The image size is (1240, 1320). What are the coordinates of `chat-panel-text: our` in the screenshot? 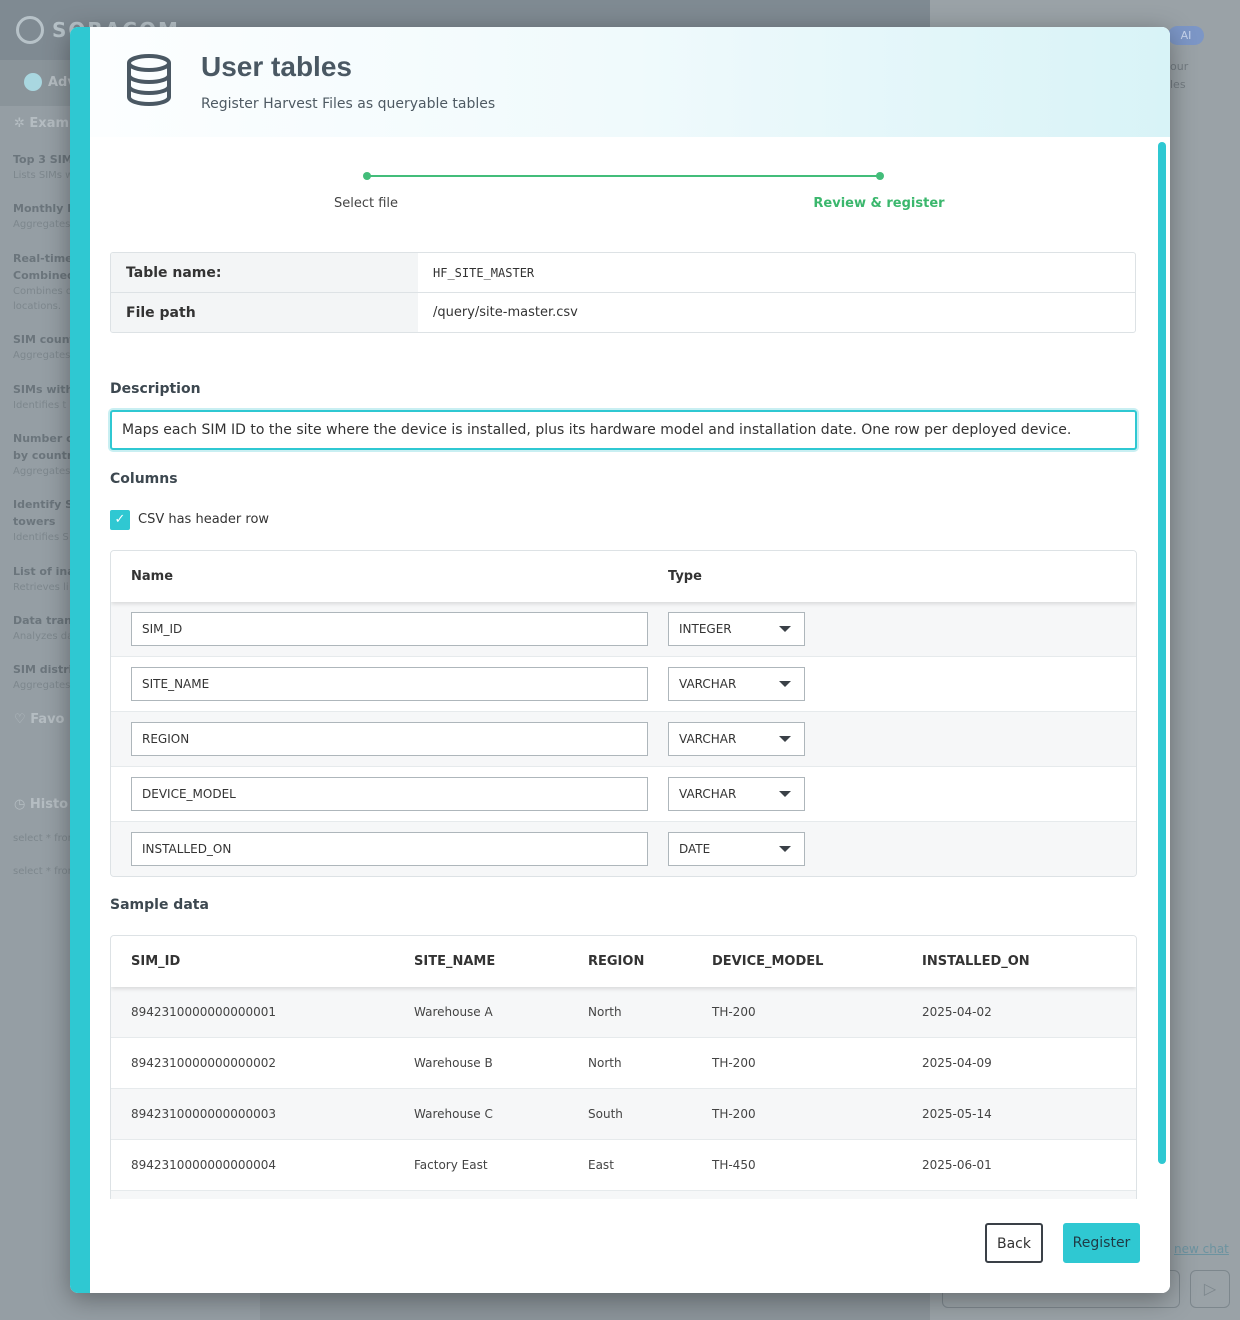 It's located at (1179, 66).